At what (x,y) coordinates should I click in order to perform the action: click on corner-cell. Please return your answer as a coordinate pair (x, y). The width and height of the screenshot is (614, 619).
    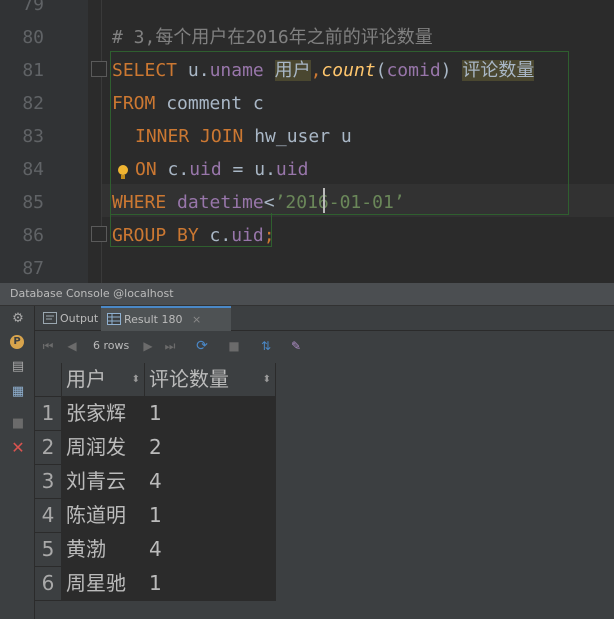
    Looking at the image, I should click on (48, 380).